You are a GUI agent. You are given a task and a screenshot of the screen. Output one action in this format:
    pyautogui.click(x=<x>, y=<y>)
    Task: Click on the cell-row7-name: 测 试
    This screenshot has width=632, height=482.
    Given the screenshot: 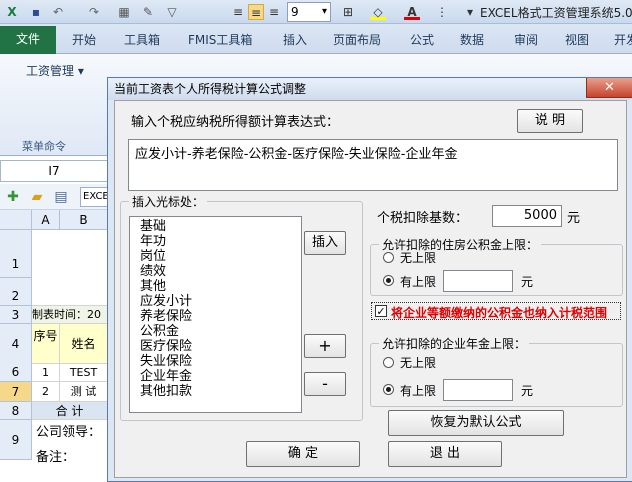 What is the action you would take?
    pyautogui.click(x=84, y=392)
    